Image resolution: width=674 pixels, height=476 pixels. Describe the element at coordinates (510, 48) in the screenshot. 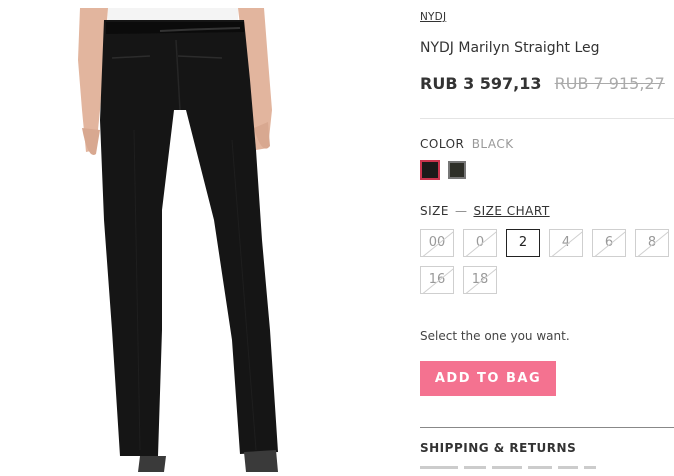

I see `product-title: NYDJ Marilyn Straight Leg` at that location.